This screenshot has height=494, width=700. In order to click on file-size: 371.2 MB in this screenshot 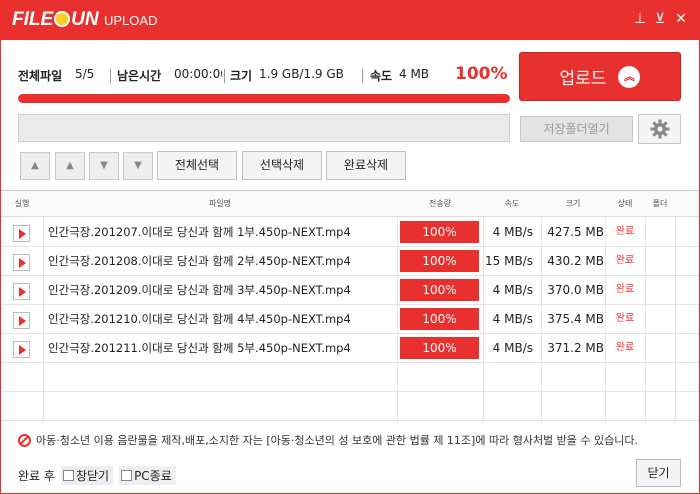, I will do `click(575, 348)`.